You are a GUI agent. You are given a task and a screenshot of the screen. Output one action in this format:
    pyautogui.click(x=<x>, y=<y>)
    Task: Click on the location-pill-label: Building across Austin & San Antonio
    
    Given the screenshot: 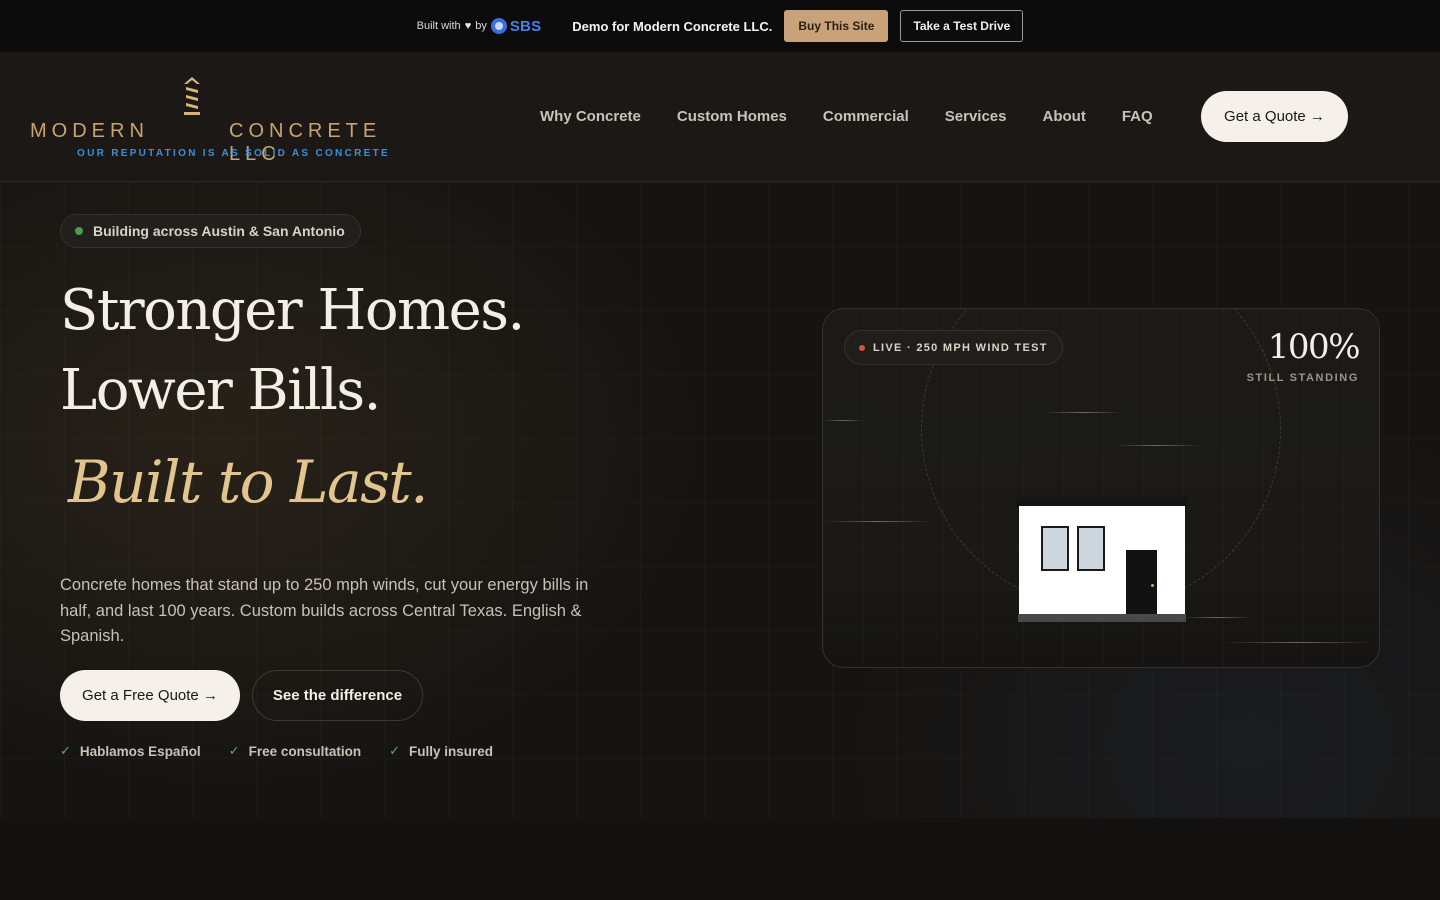 What is the action you would take?
    pyautogui.click(x=219, y=231)
    